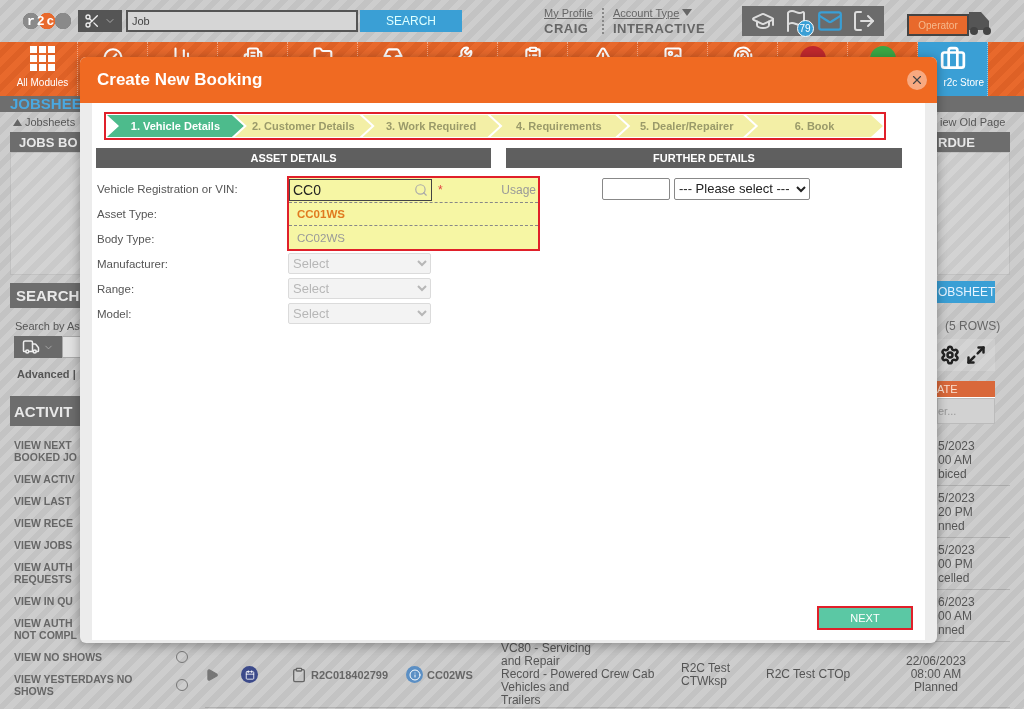 The height and width of the screenshot is (709, 1024). Describe the element at coordinates (58, 657) in the screenshot. I see `activity-link: VIEW NO SHOWS` at that location.